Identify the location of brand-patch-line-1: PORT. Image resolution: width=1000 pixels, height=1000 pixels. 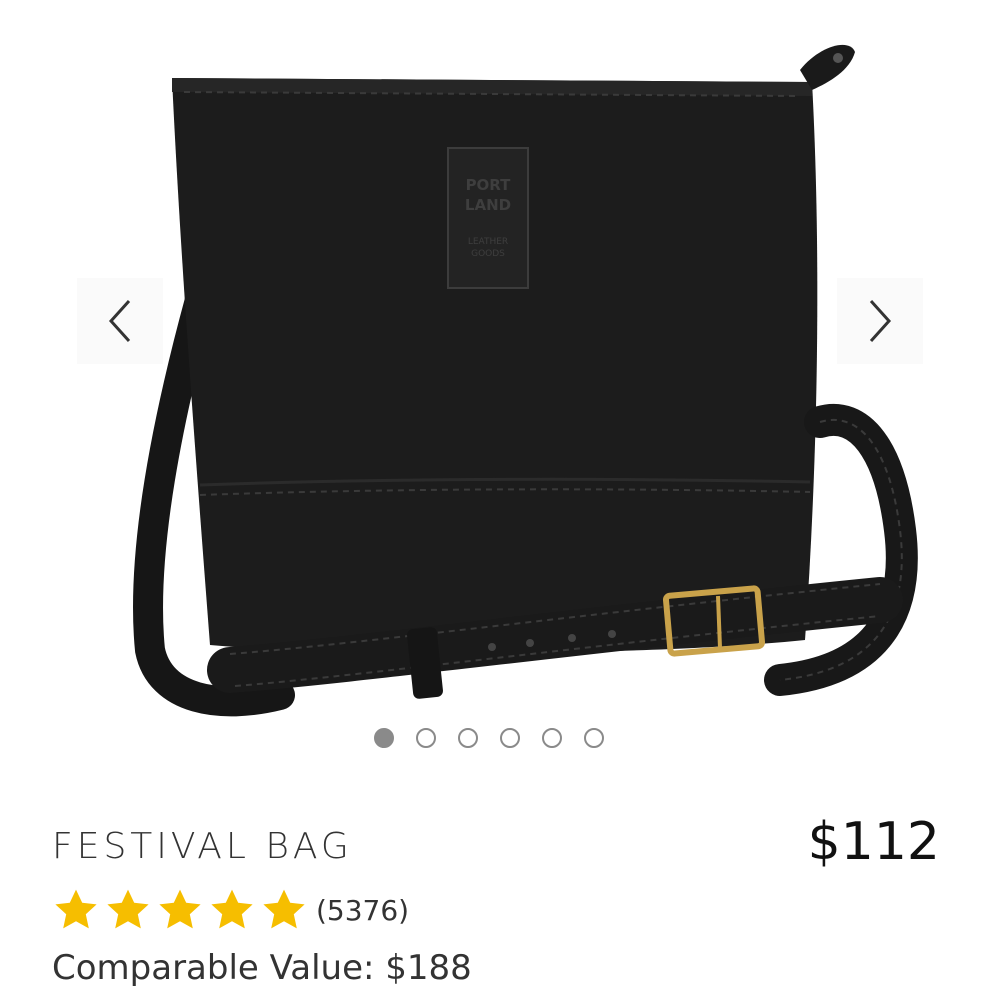
(489, 185).